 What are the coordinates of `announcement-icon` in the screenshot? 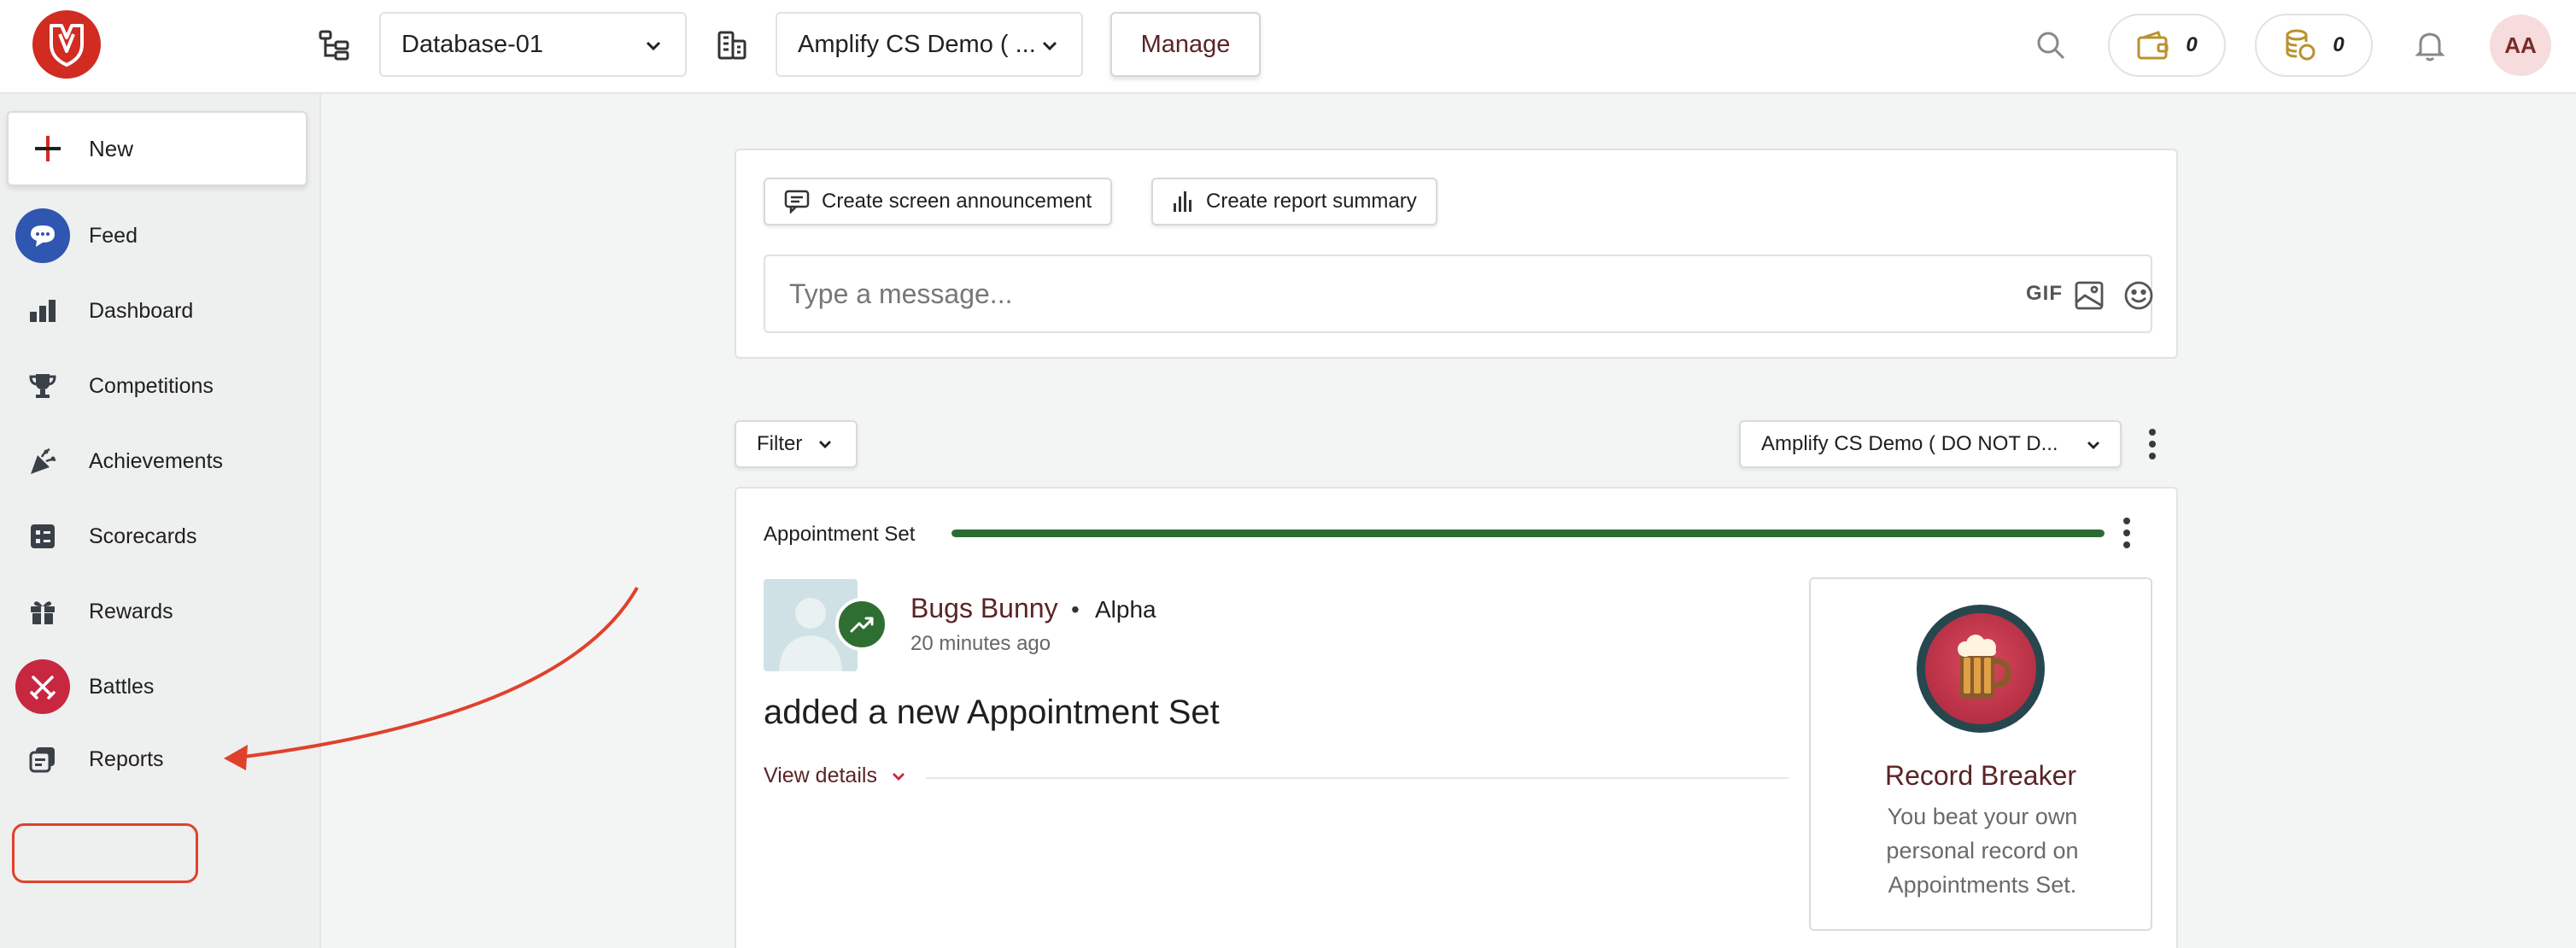 It's located at (797, 202).